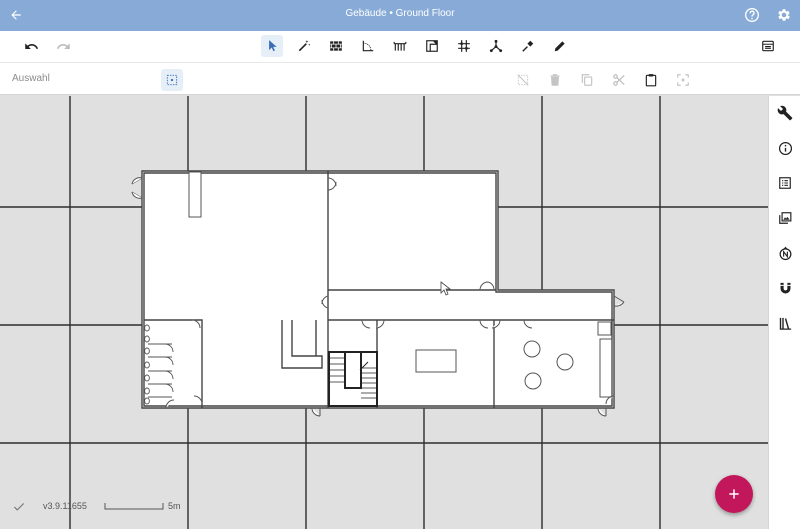 The height and width of the screenshot is (529, 800). I want to click on measure-tool-button, so click(528, 46).